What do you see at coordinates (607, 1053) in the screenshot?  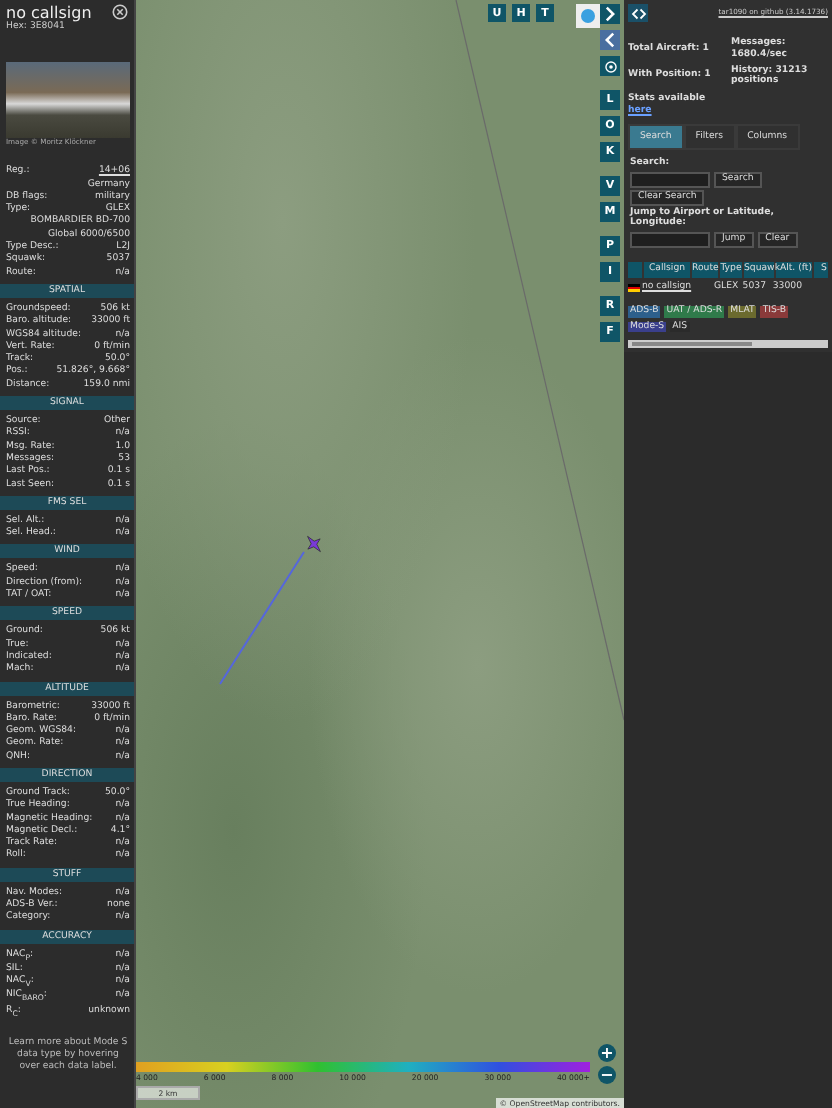 I see `zoom-in-button: +` at bounding box center [607, 1053].